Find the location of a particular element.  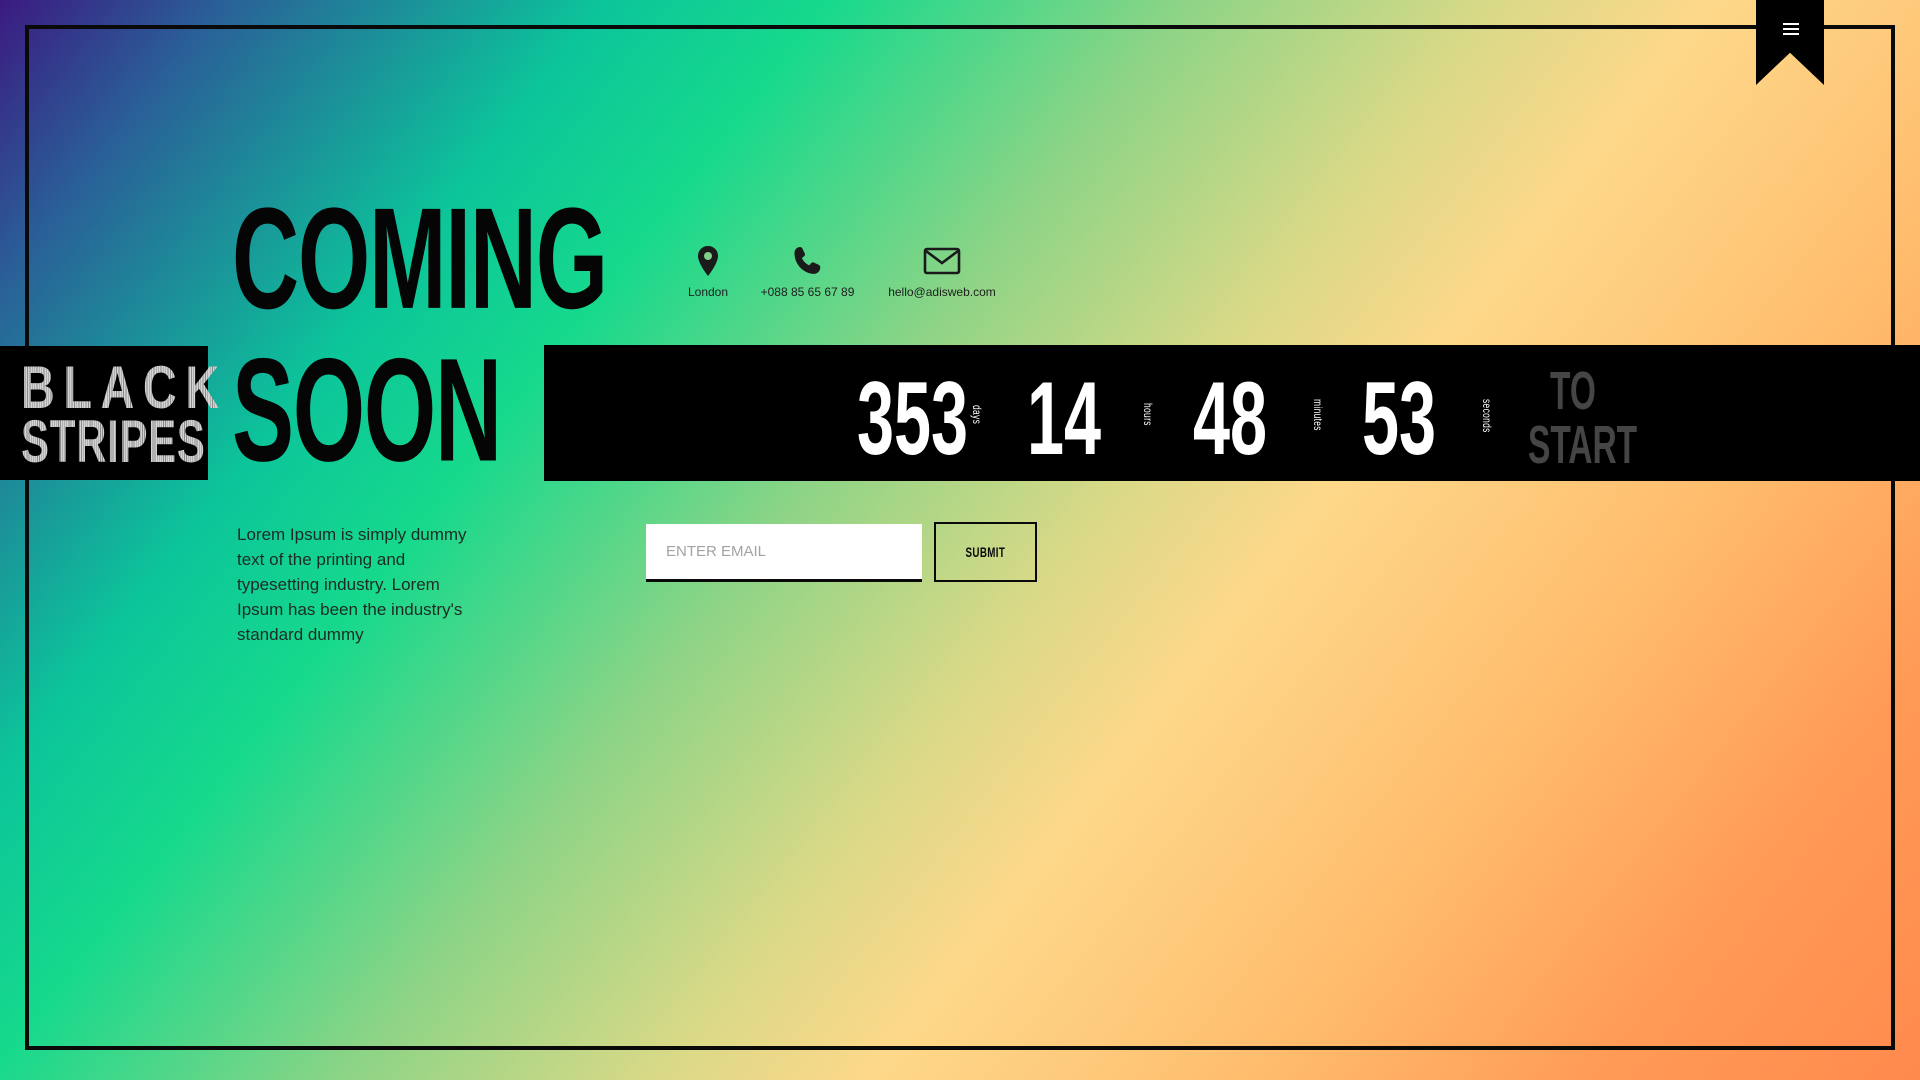

contact-phone-label: +088 85 65 67 89 is located at coordinates (807, 292).